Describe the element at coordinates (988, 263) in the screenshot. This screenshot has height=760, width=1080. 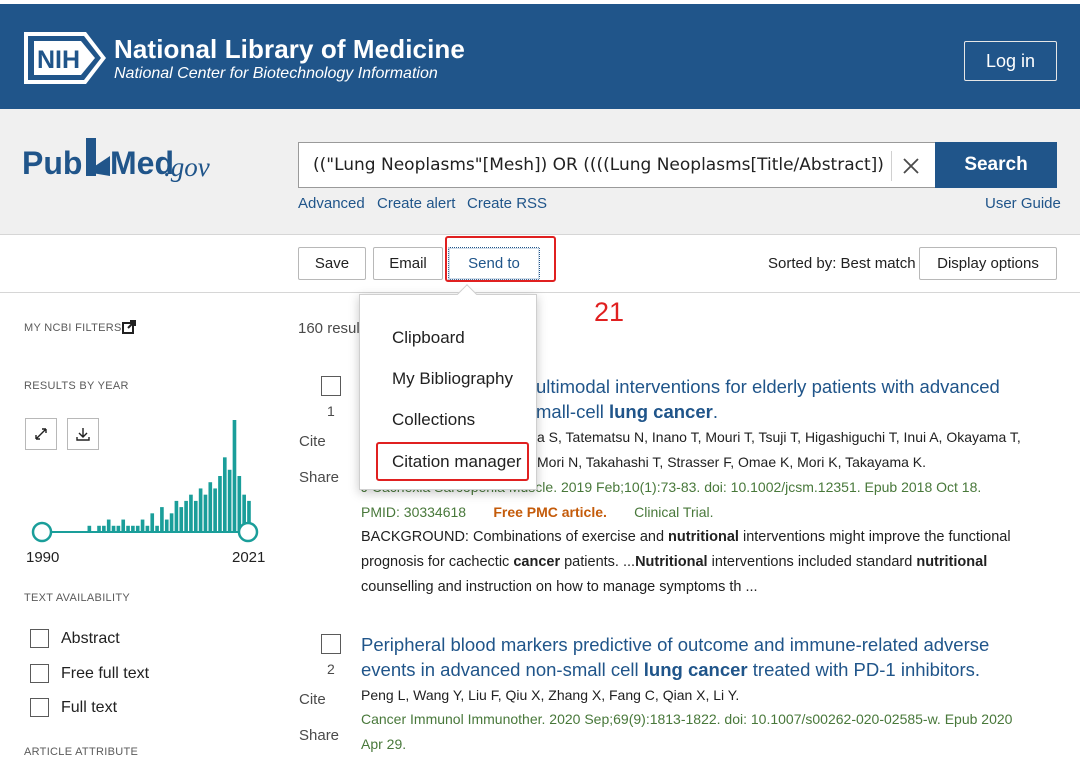
I see `display-options-button: Display options` at that location.